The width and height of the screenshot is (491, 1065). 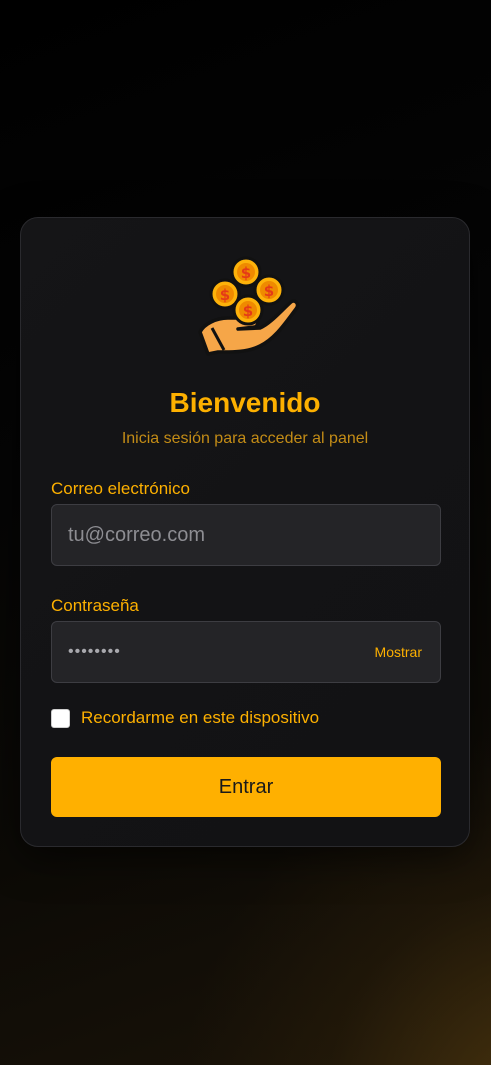 What do you see at coordinates (246, 652) in the screenshot?
I see `password-field: •••••••• Mostrar` at bounding box center [246, 652].